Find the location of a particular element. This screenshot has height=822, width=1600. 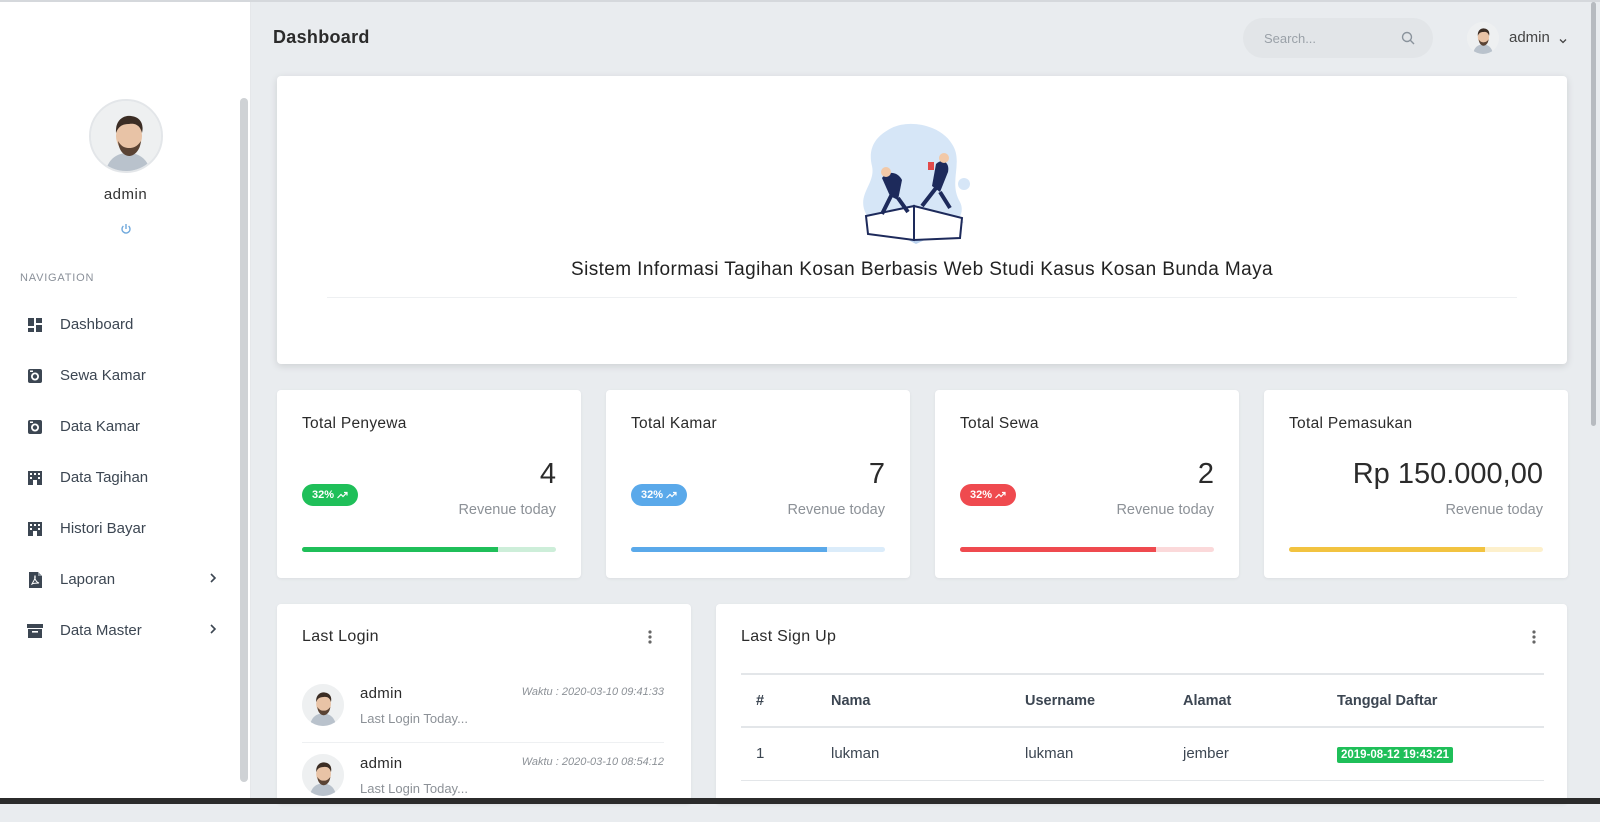

cell-username: lukman is located at coordinates (1089, 754).